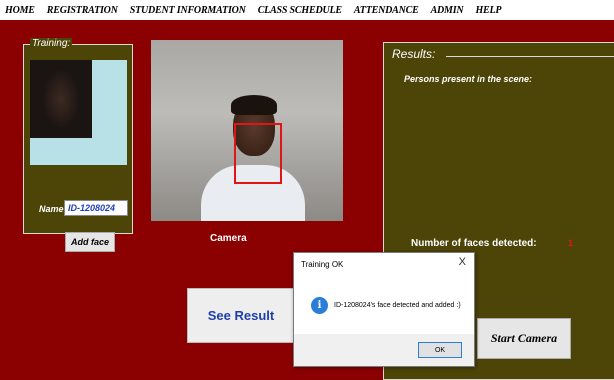 The width and height of the screenshot is (614, 380). What do you see at coordinates (397, 305) in the screenshot?
I see `dialog-message: ID-1208024's face detected and added :)` at bounding box center [397, 305].